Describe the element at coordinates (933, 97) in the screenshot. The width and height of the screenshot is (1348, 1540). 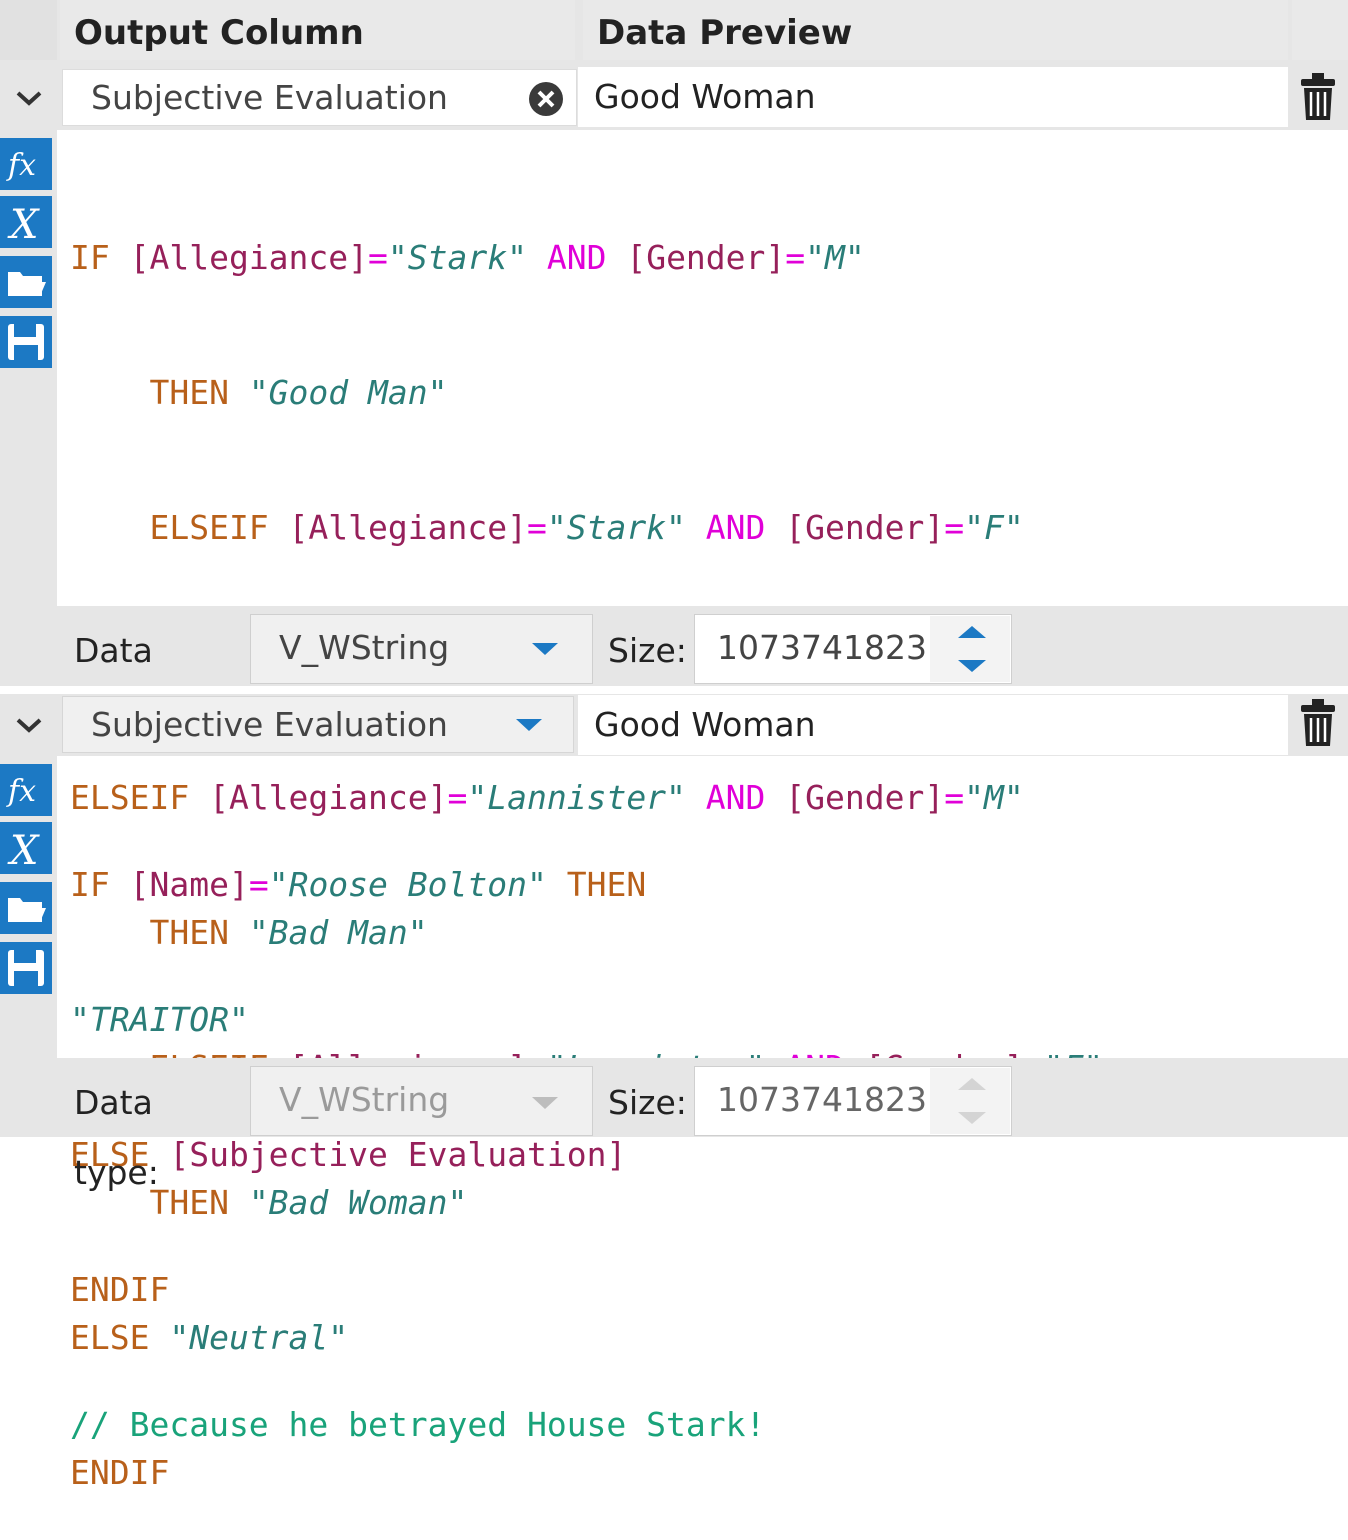
I see `data-preview-value-1: Good Woman` at that location.